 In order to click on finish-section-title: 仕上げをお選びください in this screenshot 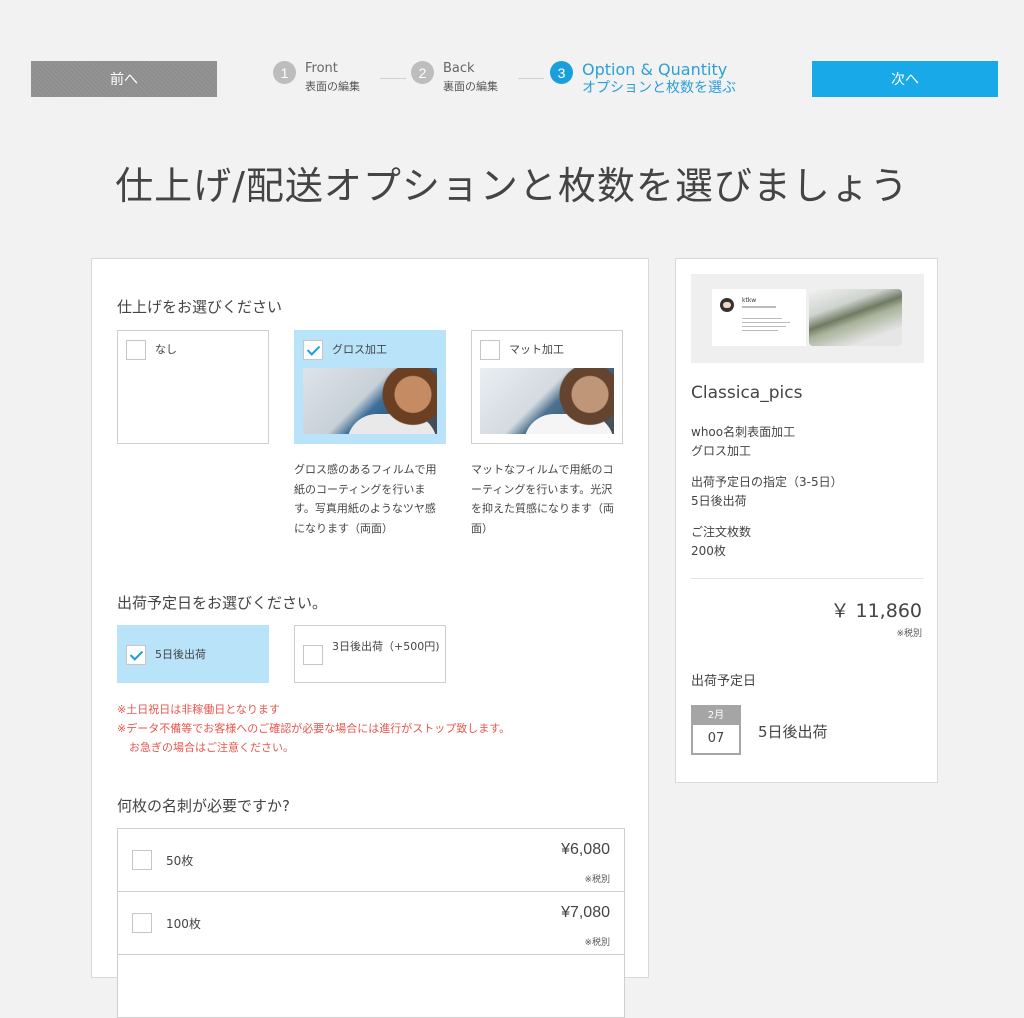, I will do `click(200, 307)`.